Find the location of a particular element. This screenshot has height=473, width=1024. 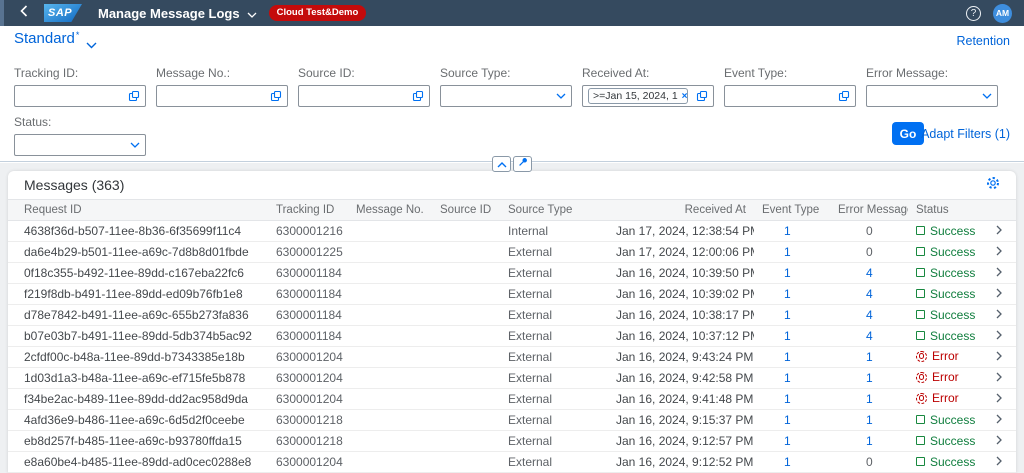

status-text: Error is located at coordinates (945, 377).